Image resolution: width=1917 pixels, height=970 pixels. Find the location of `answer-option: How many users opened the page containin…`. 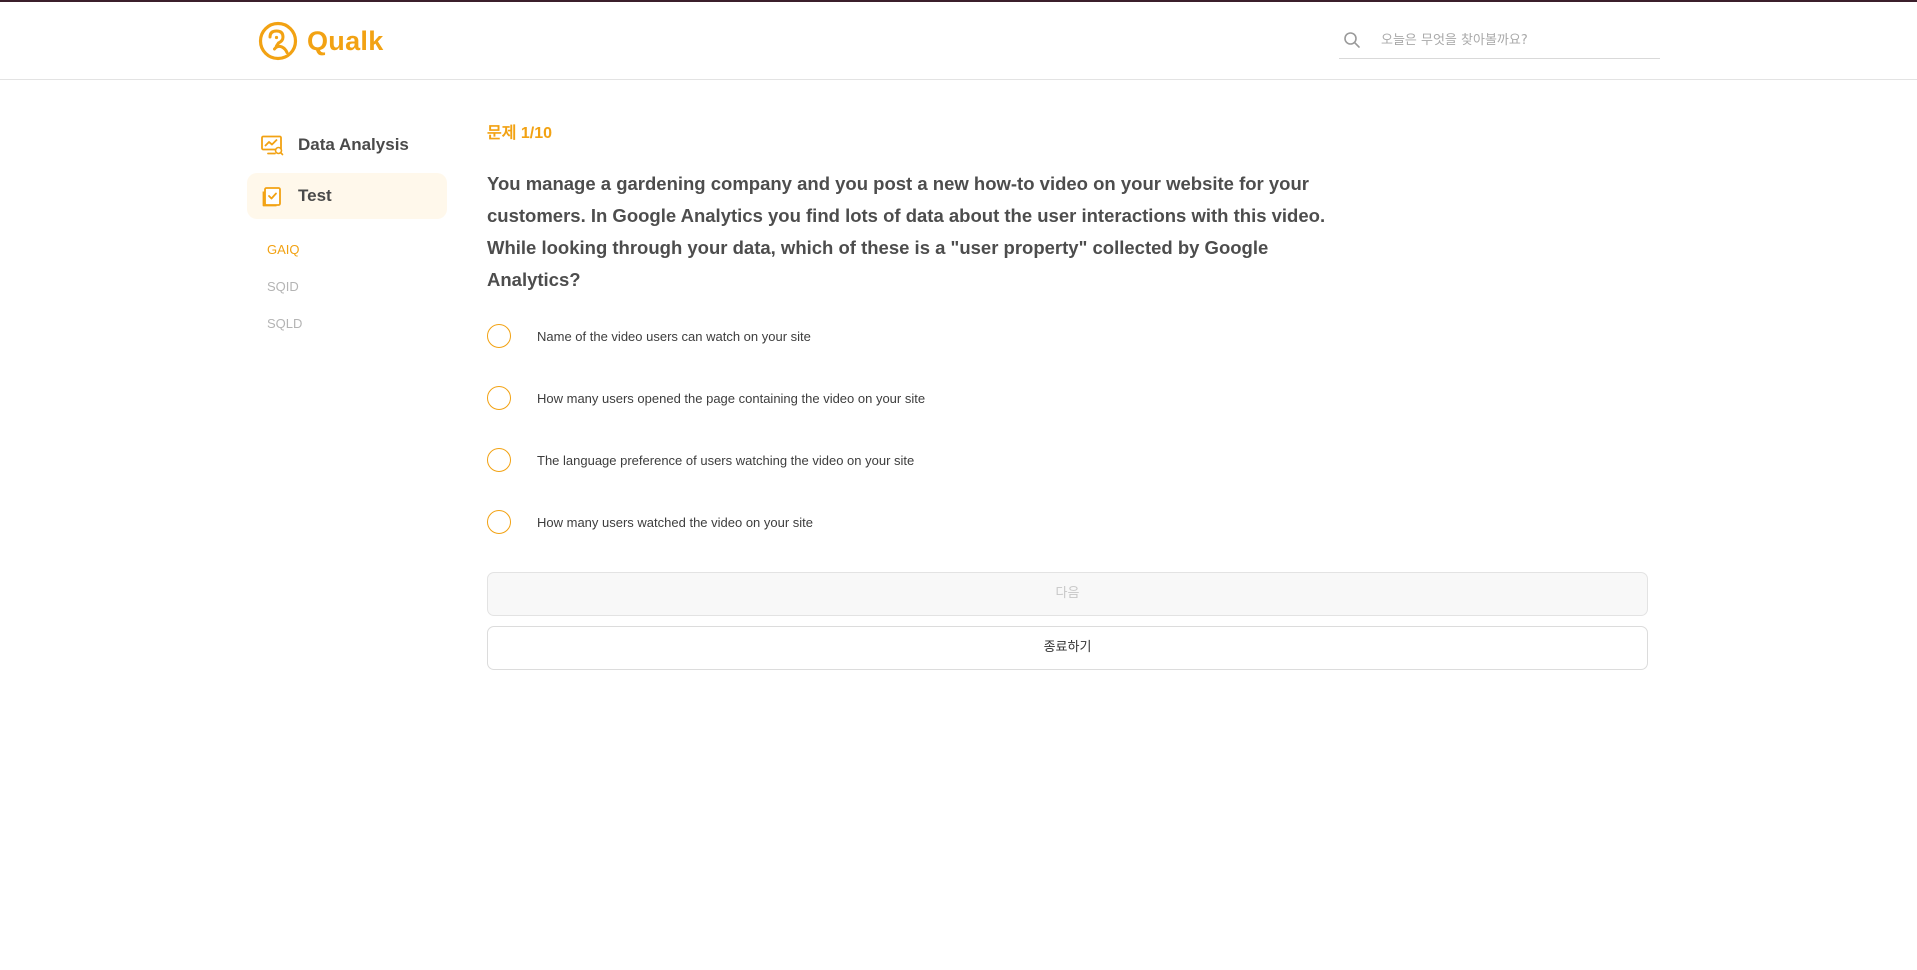

answer-option: How many users opened the page containin… is located at coordinates (1067, 398).